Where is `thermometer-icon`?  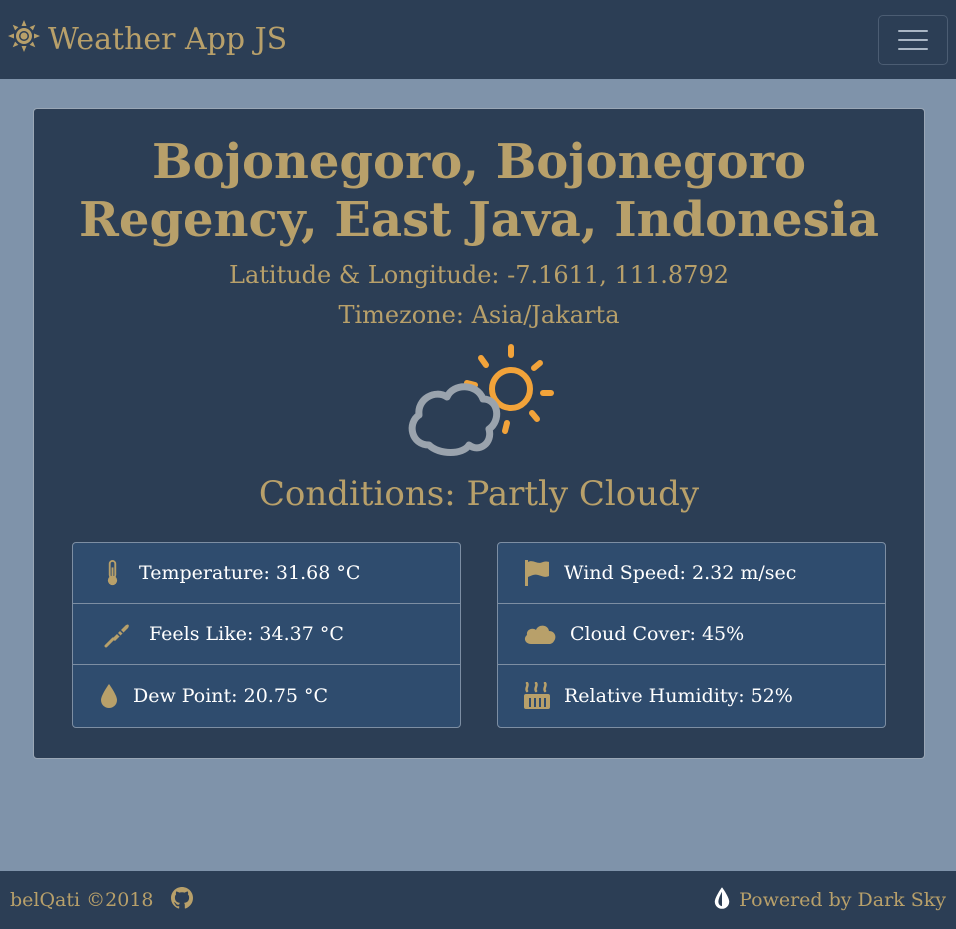
thermometer-icon is located at coordinates (112, 573).